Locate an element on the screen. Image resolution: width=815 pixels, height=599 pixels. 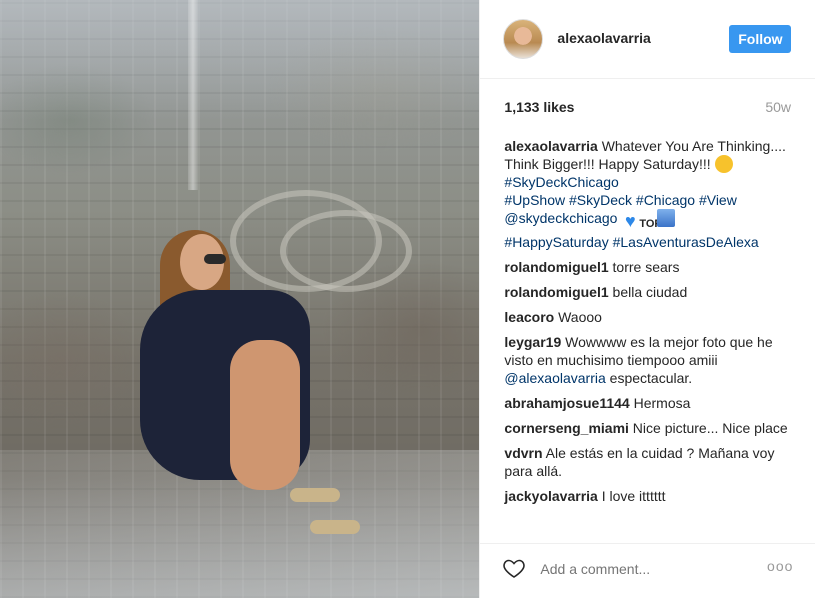
blue-heart-emoji-icon: ♥ is located at coordinates (630, 221).